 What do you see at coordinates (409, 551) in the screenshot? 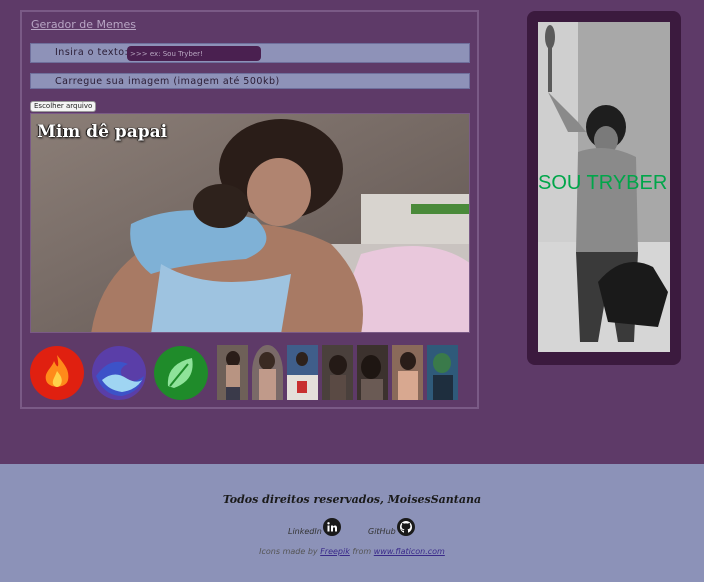
I see `flaticon-link: www.flaticon.com` at bounding box center [409, 551].